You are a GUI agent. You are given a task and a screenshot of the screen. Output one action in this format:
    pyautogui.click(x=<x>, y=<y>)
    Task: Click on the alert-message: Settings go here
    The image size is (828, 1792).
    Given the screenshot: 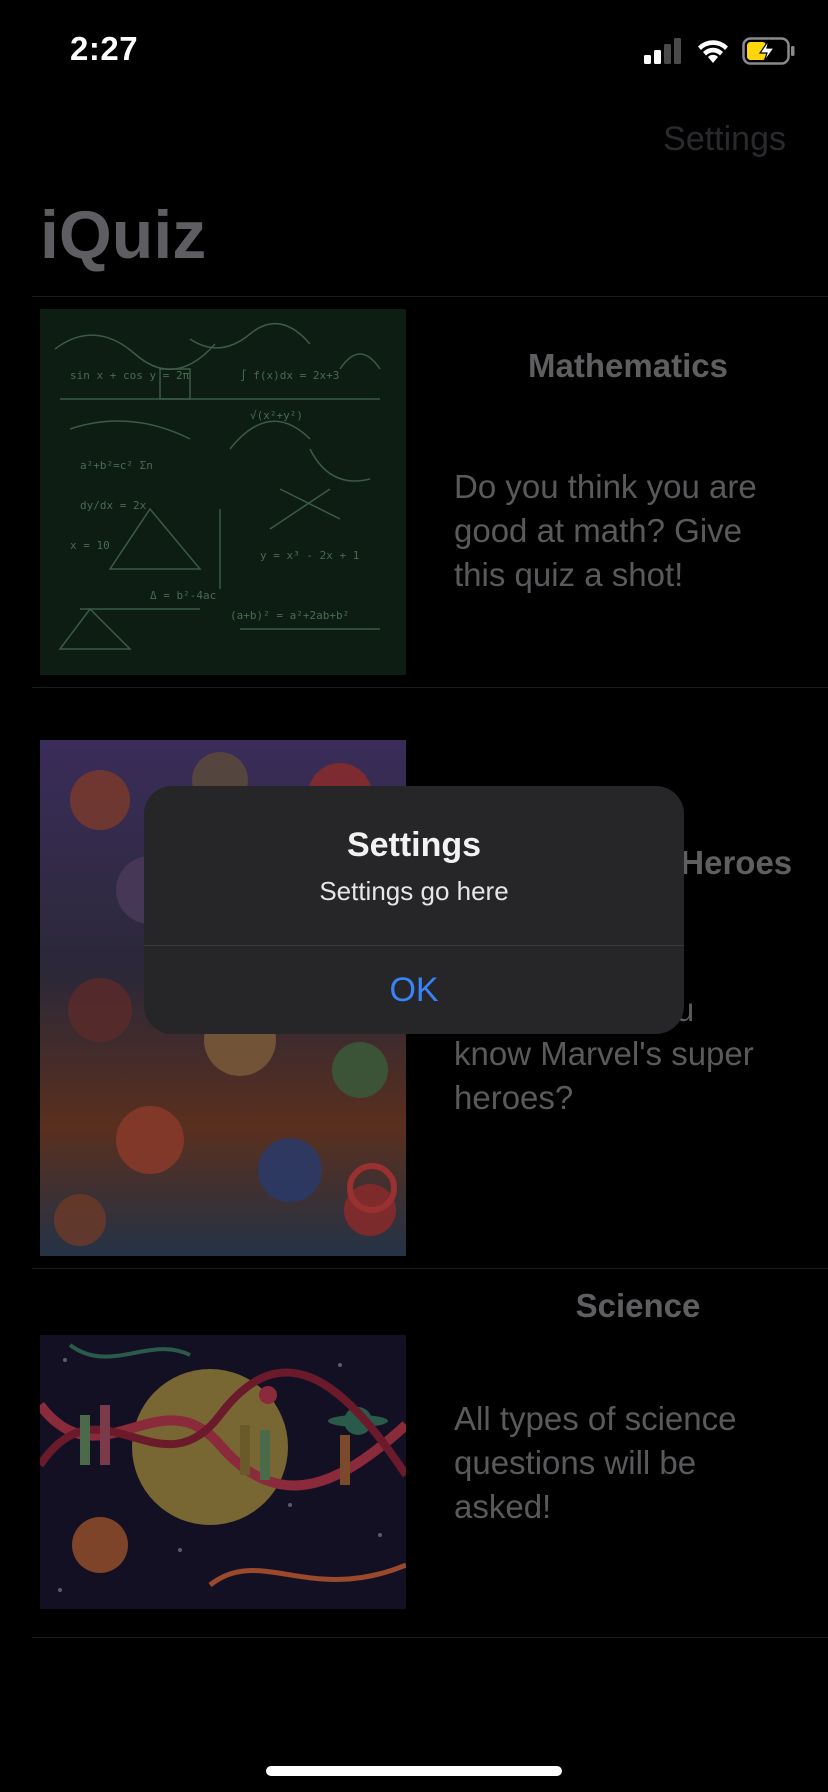 What is the action you would take?
    pyautogui.click(x=414, y=891)
    